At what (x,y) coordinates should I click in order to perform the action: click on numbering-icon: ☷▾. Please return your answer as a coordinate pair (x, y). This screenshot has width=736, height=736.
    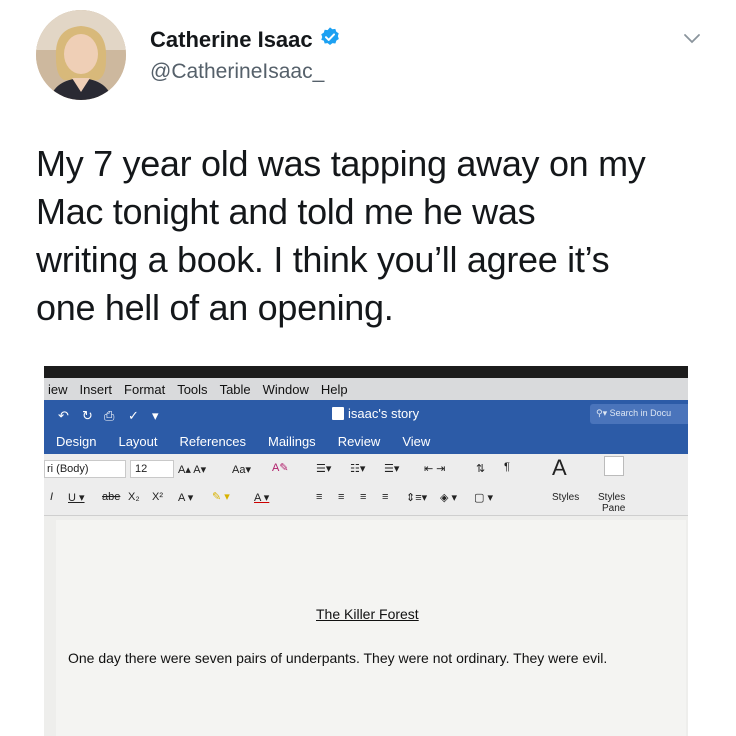
    Looking at the image, I should click on (357, 468).